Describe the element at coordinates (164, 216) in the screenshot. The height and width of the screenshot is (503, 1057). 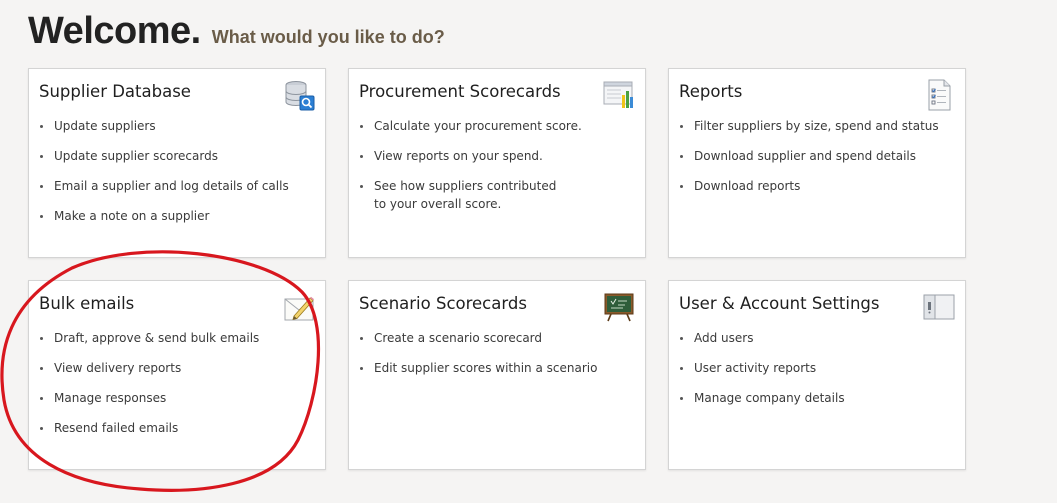
I see `list-item: Make a note on a supplier` at that location.